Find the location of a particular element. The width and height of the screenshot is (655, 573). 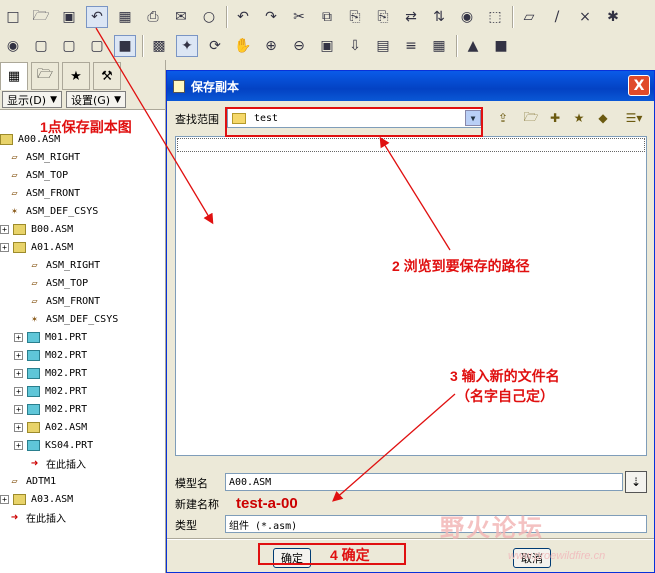

arrow-step3 is located at coordinates (394, 447).